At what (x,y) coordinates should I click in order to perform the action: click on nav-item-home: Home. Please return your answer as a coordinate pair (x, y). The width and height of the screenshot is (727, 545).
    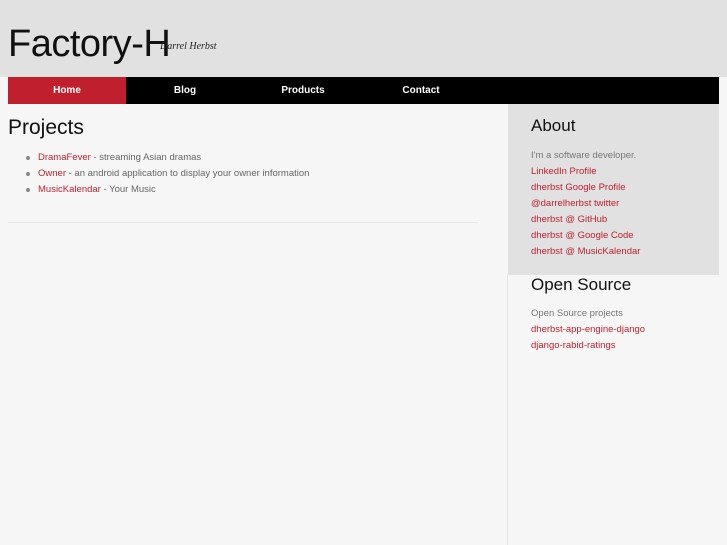
    Looking at the image, I should click on (67, 90).